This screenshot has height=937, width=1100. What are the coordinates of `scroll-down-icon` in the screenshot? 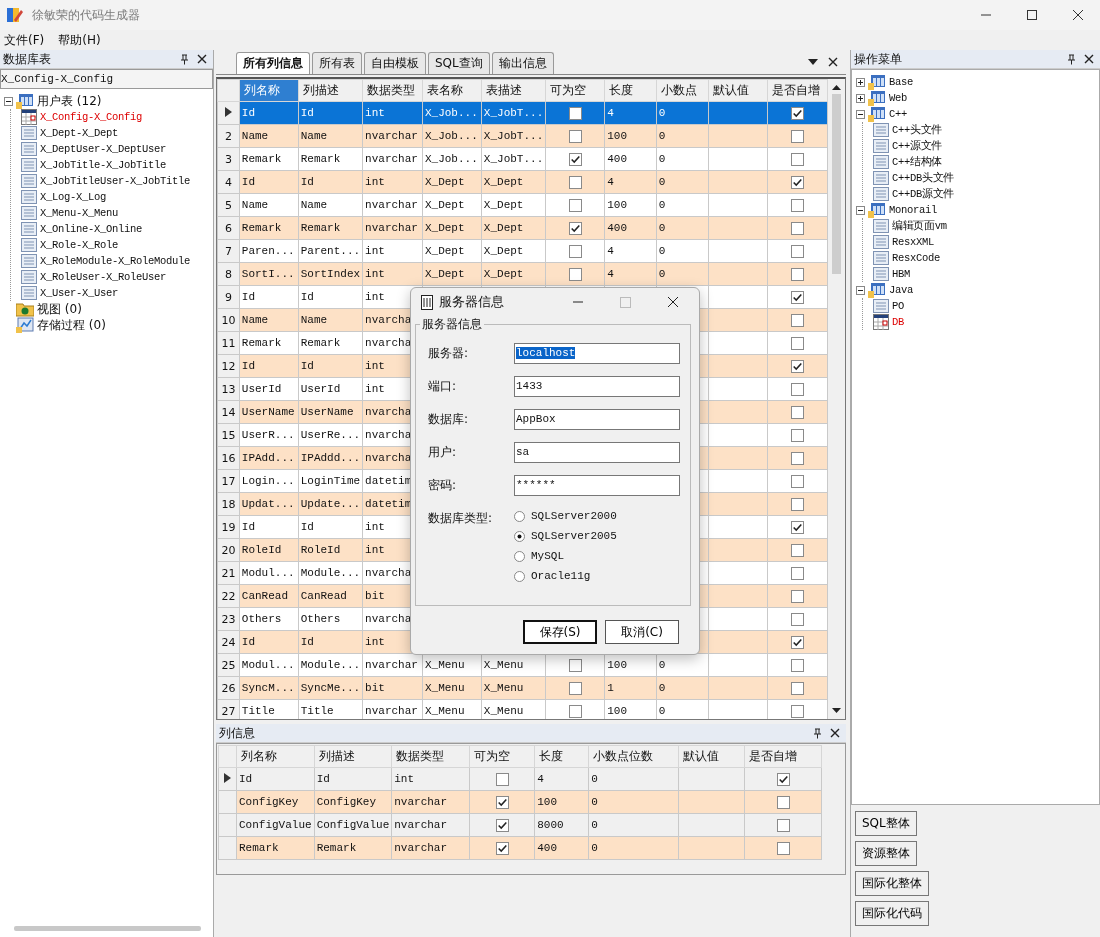 It's located at (837, 710).